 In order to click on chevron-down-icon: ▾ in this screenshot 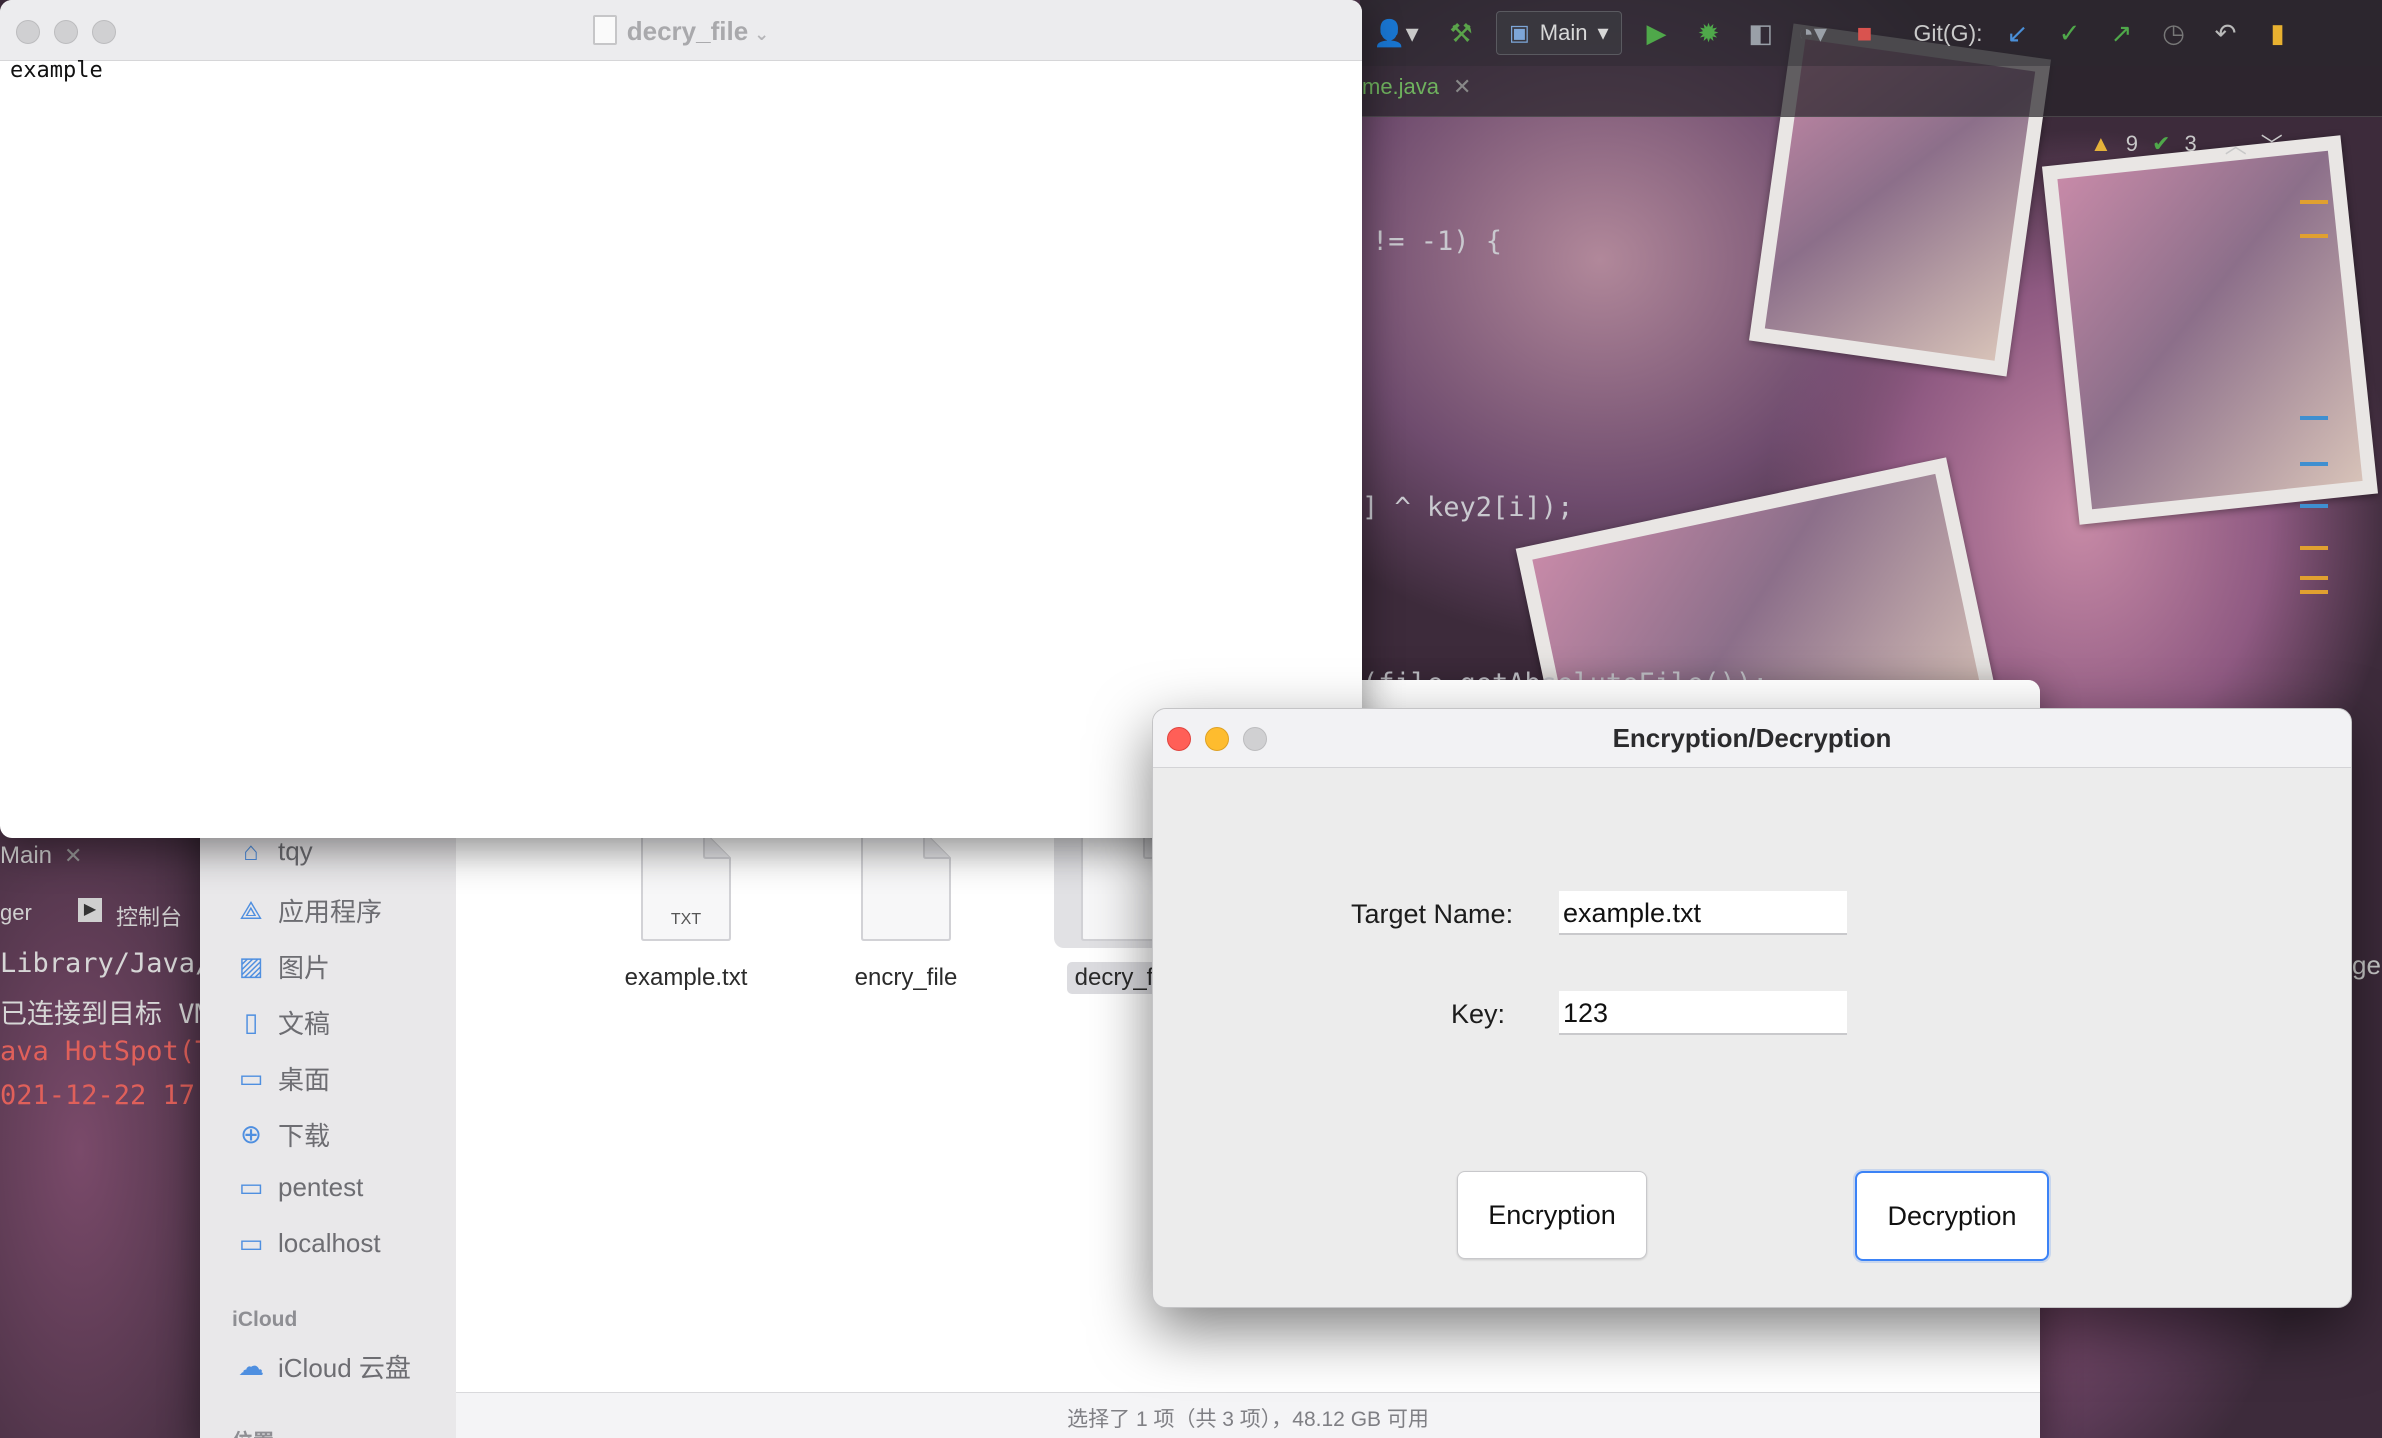, I will do `click(1603, 32)`.